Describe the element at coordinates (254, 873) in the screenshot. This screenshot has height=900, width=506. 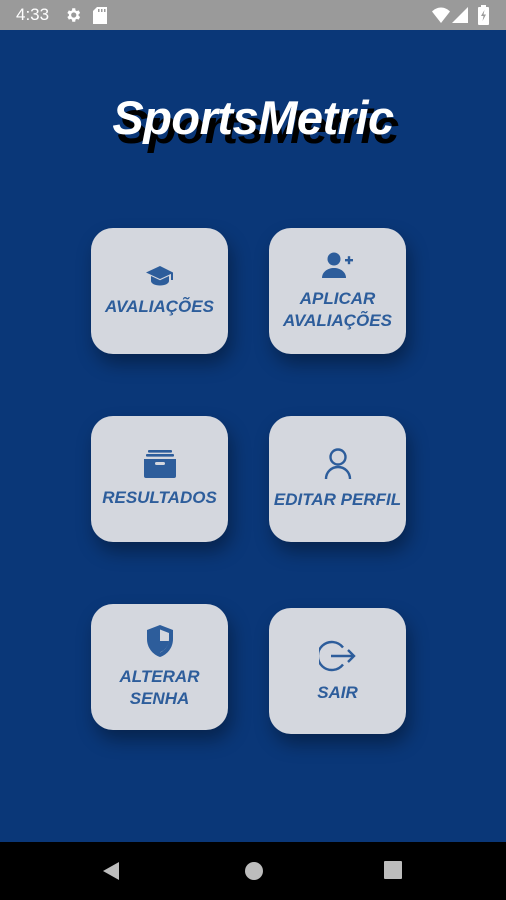
I see `home-icon` at that location.